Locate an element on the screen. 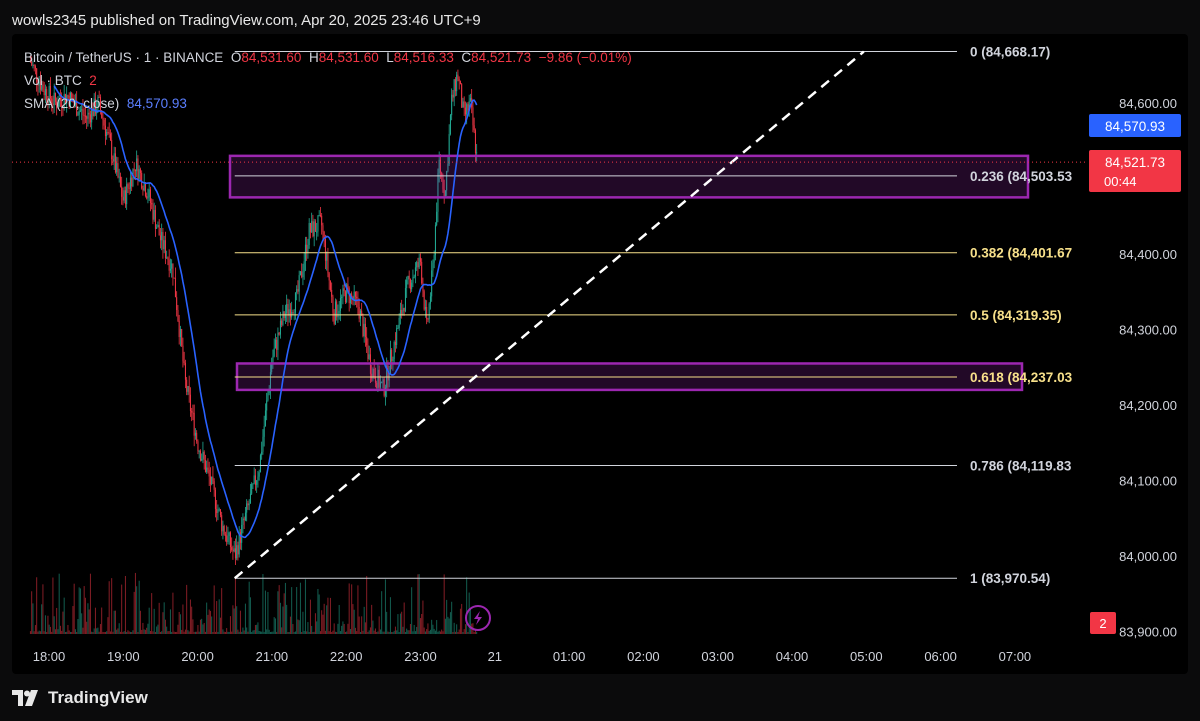 The image size is (1200, 721). volume-label: Vol · BTC is located at coordinates (53, 80).